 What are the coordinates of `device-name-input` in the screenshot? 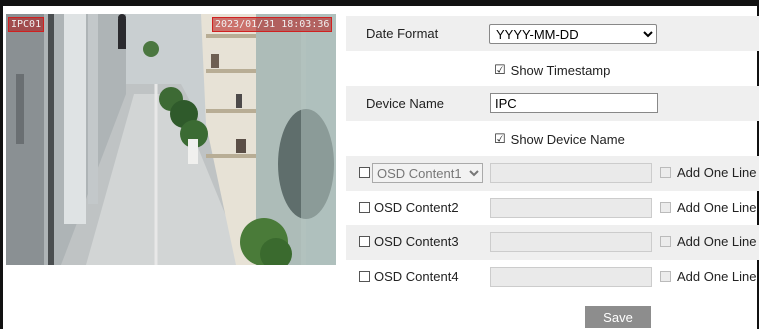 It's located at (574, 103).